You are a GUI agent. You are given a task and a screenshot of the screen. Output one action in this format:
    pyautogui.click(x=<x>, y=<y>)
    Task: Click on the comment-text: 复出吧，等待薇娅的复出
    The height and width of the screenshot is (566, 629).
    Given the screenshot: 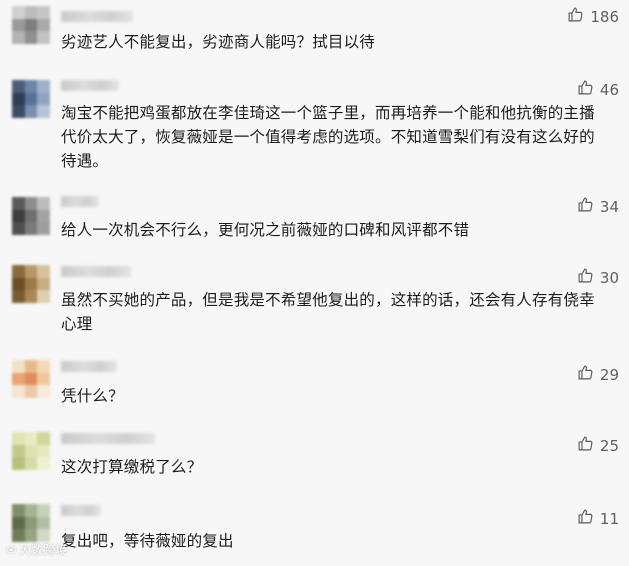 What is the action you would take?
    pyautogui.click(x=147, y=541)
    